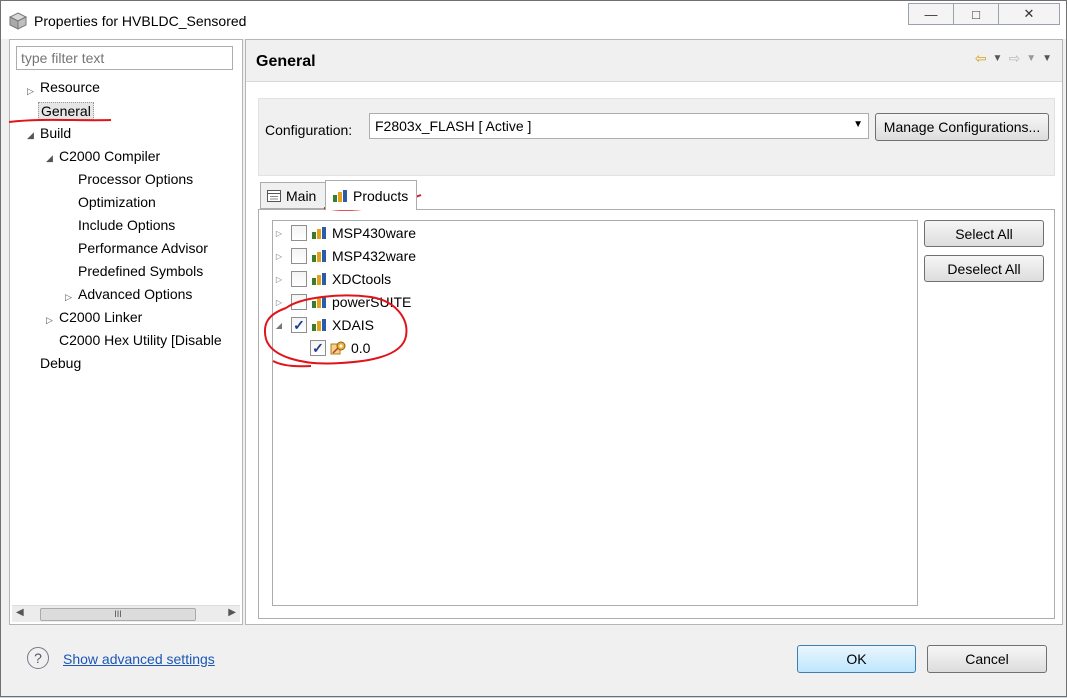 This screenshot has height=698, width=1067. Describe the element at coordinates (140, 21) in the screenshot. I see `window-title: Properties for HVBLDC_Sensored` at that location.